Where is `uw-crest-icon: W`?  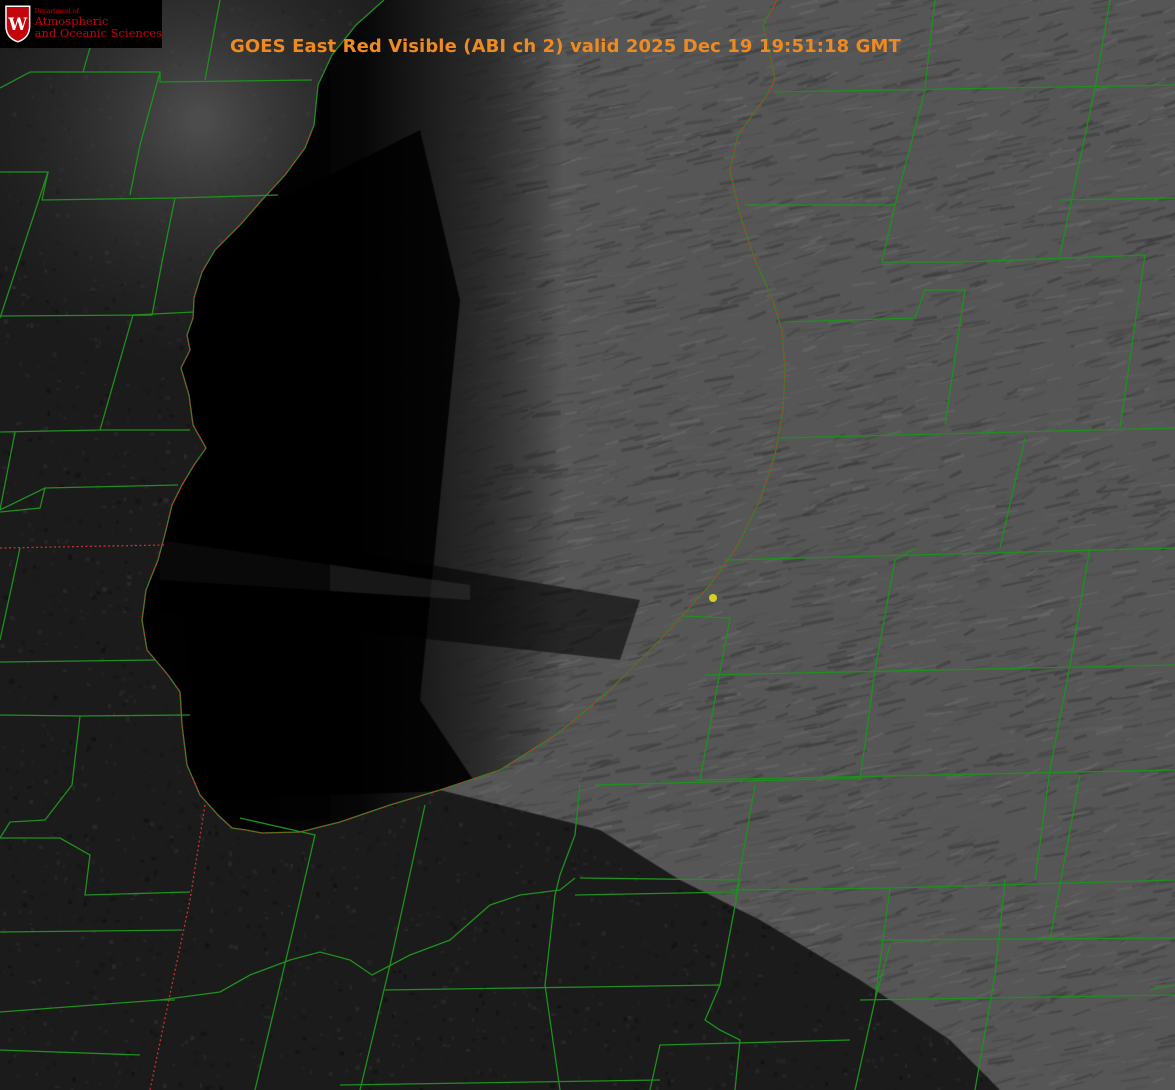 uw-crest-icon: W is located at coordinates (18, 24).